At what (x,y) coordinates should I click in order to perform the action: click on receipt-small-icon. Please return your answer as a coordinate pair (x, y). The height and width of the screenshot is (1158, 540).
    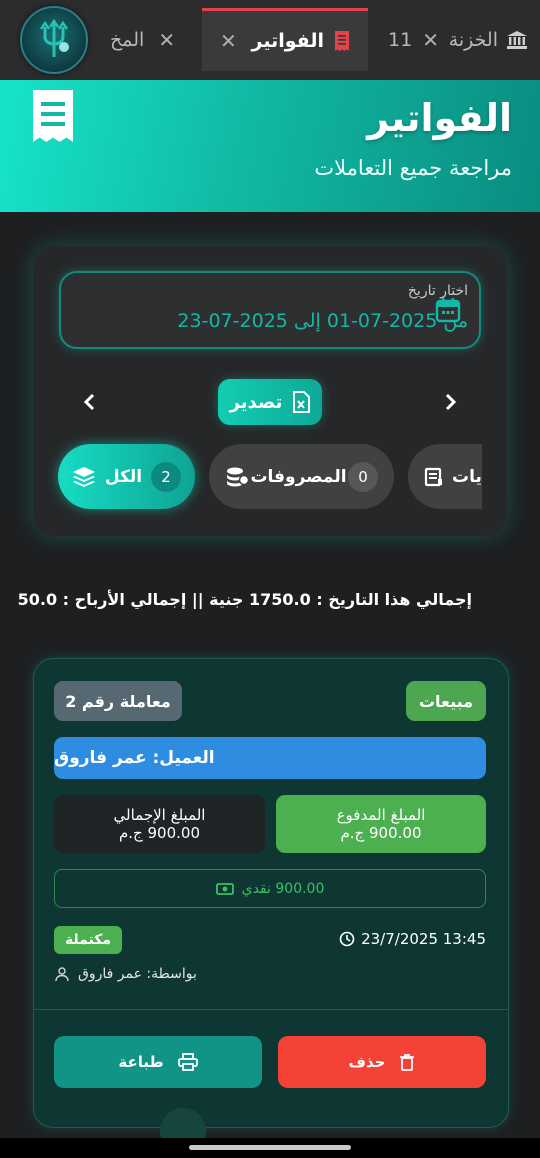
    Looking at the image, I should click on (433, 476).